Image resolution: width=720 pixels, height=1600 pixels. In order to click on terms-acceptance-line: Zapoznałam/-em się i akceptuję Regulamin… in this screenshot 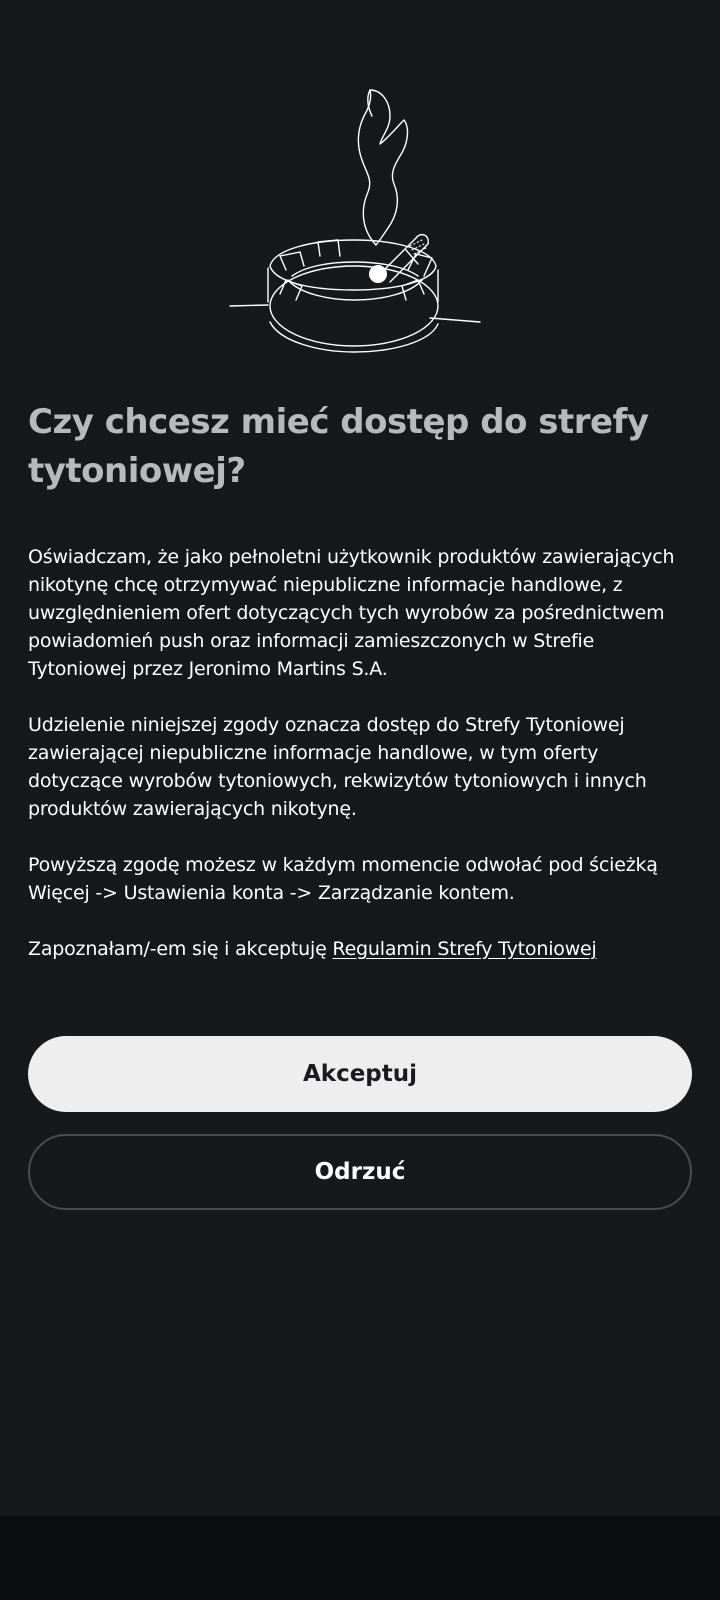, I will do `click(362, 949)`.